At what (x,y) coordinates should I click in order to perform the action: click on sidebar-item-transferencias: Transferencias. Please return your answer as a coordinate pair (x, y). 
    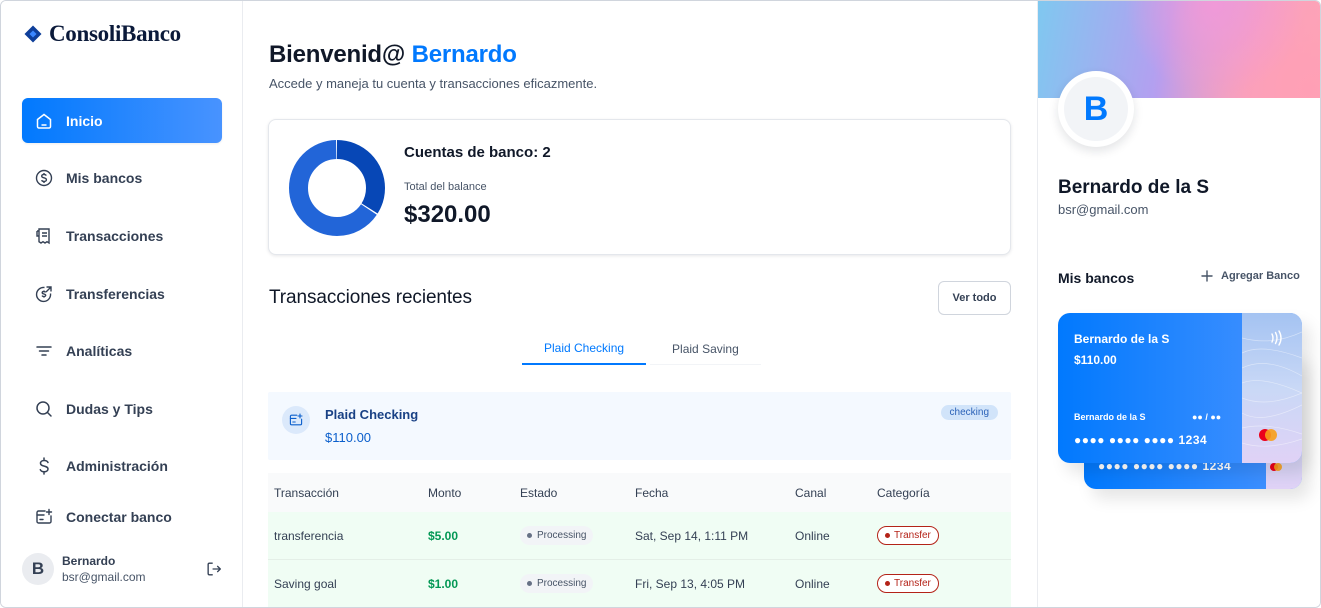
    Looking at the image, I should click on (122, 293).